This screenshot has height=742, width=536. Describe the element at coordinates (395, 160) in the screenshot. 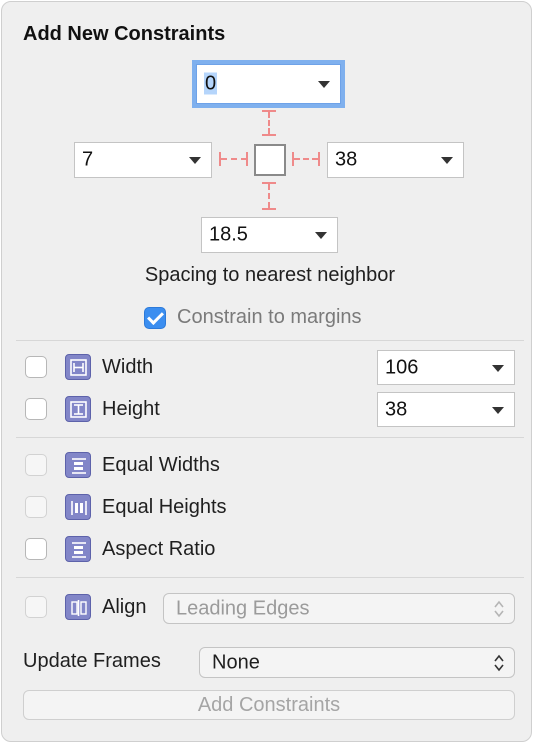

I see `right-spacing-field: 38` at that location.